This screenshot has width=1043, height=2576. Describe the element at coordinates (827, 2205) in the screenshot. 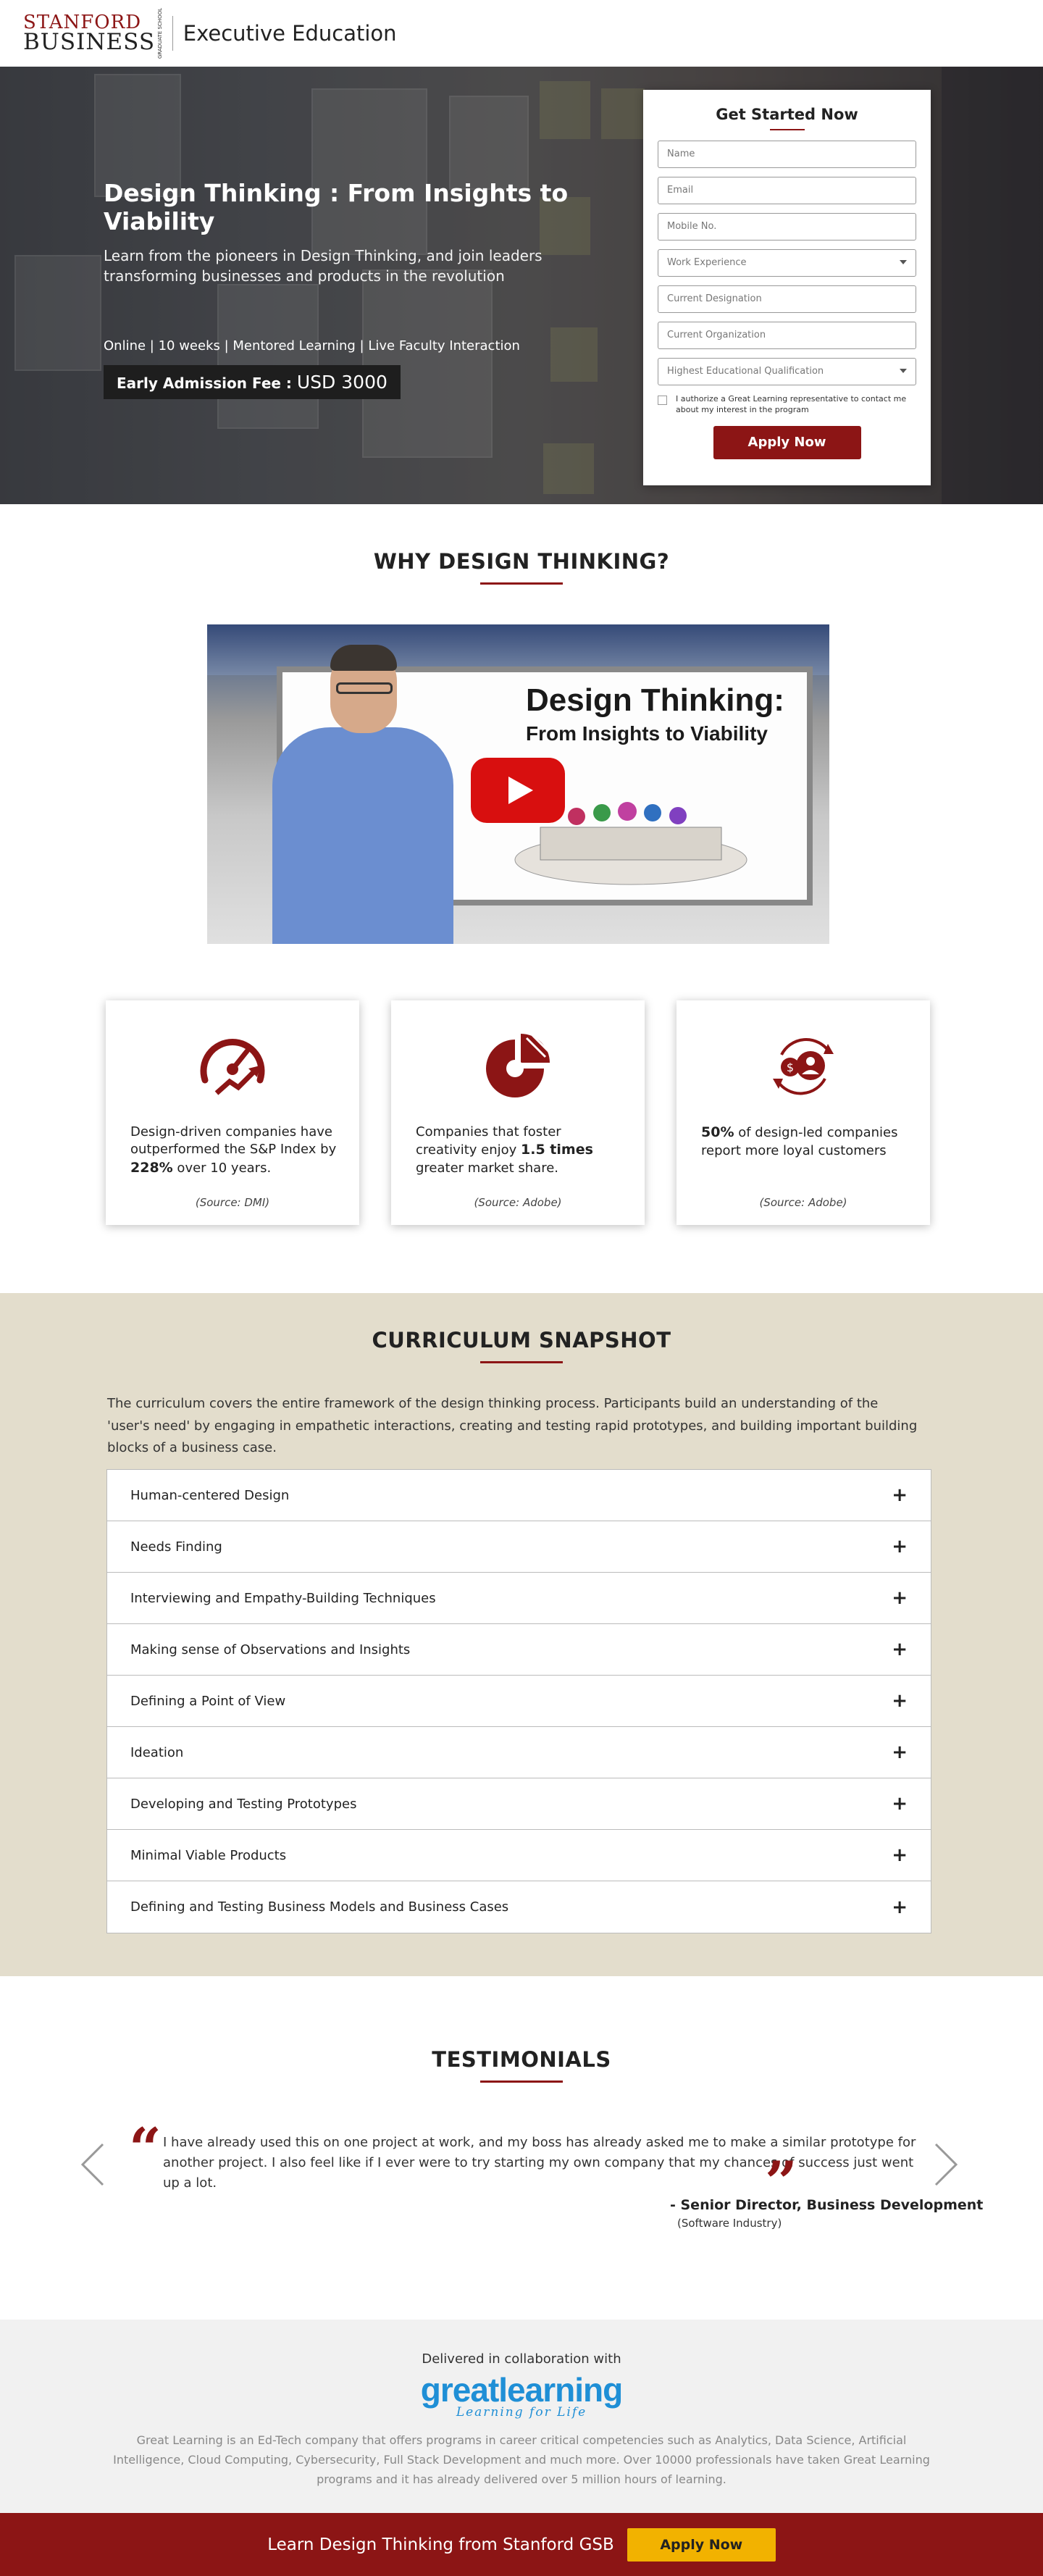

I see `testimonial-author: - Senior Director, Business Development` at that location.